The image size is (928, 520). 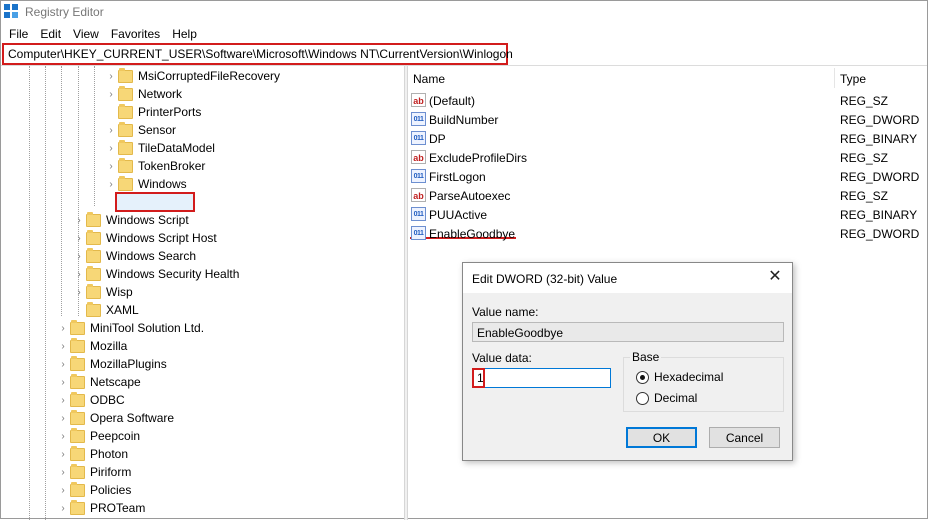 I want to click on ok-button: OK, so click(x=661, y=437).